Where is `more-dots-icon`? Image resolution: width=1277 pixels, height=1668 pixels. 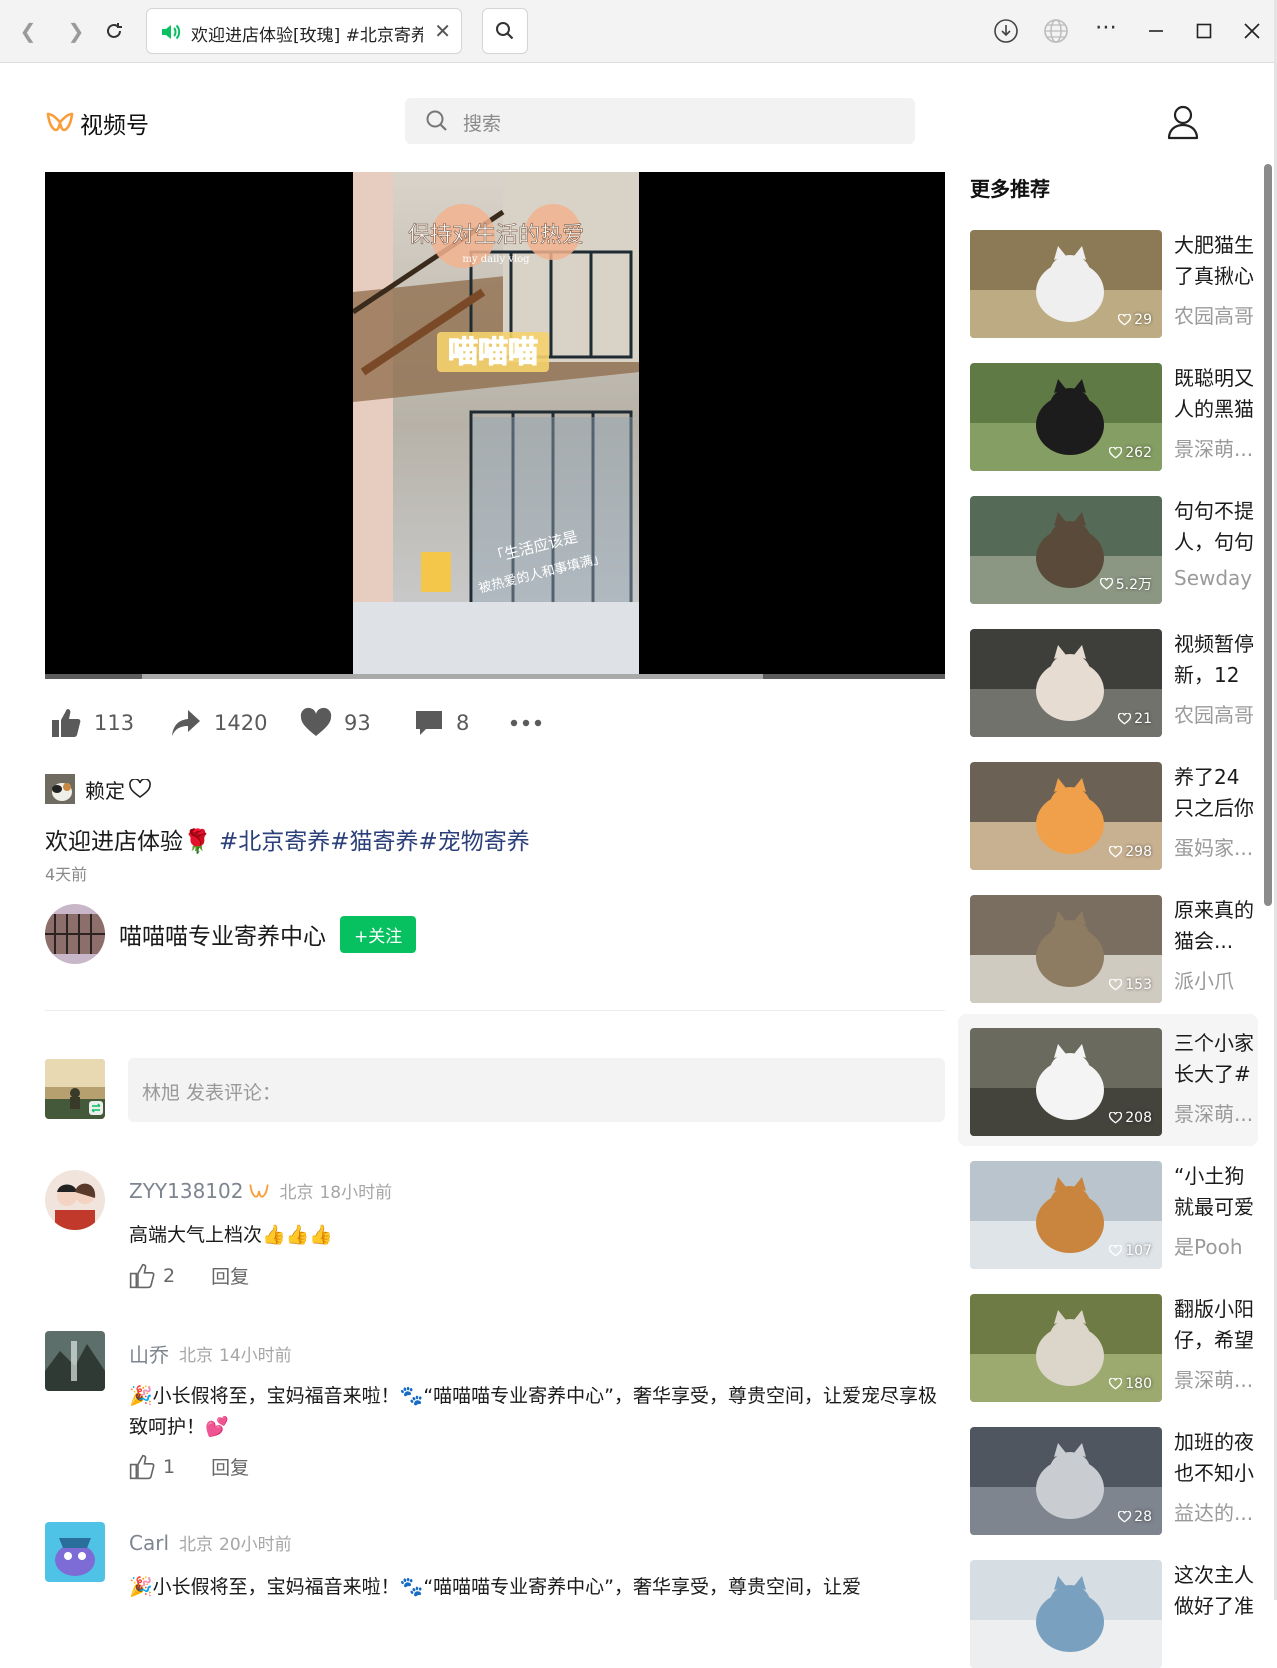 more-dots-icon is located at coordinates (526, 723).